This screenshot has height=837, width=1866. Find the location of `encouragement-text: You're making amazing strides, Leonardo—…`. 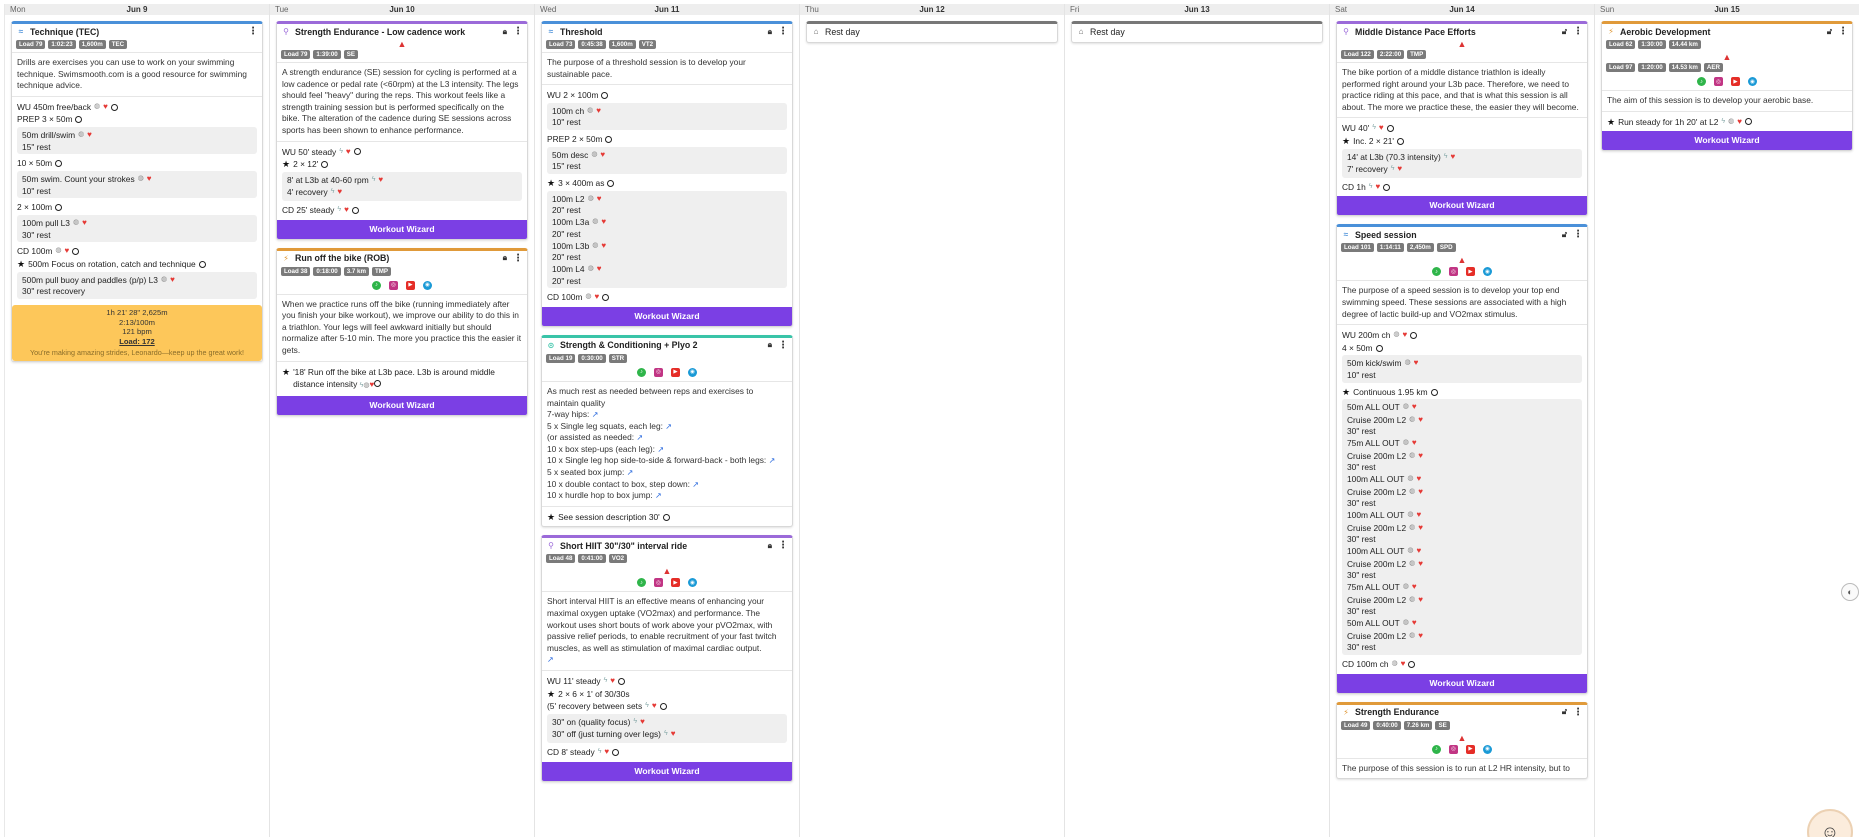

encouragement-text: You're making amazing strides, Leonardo—… is located at coordinates (137, 353).